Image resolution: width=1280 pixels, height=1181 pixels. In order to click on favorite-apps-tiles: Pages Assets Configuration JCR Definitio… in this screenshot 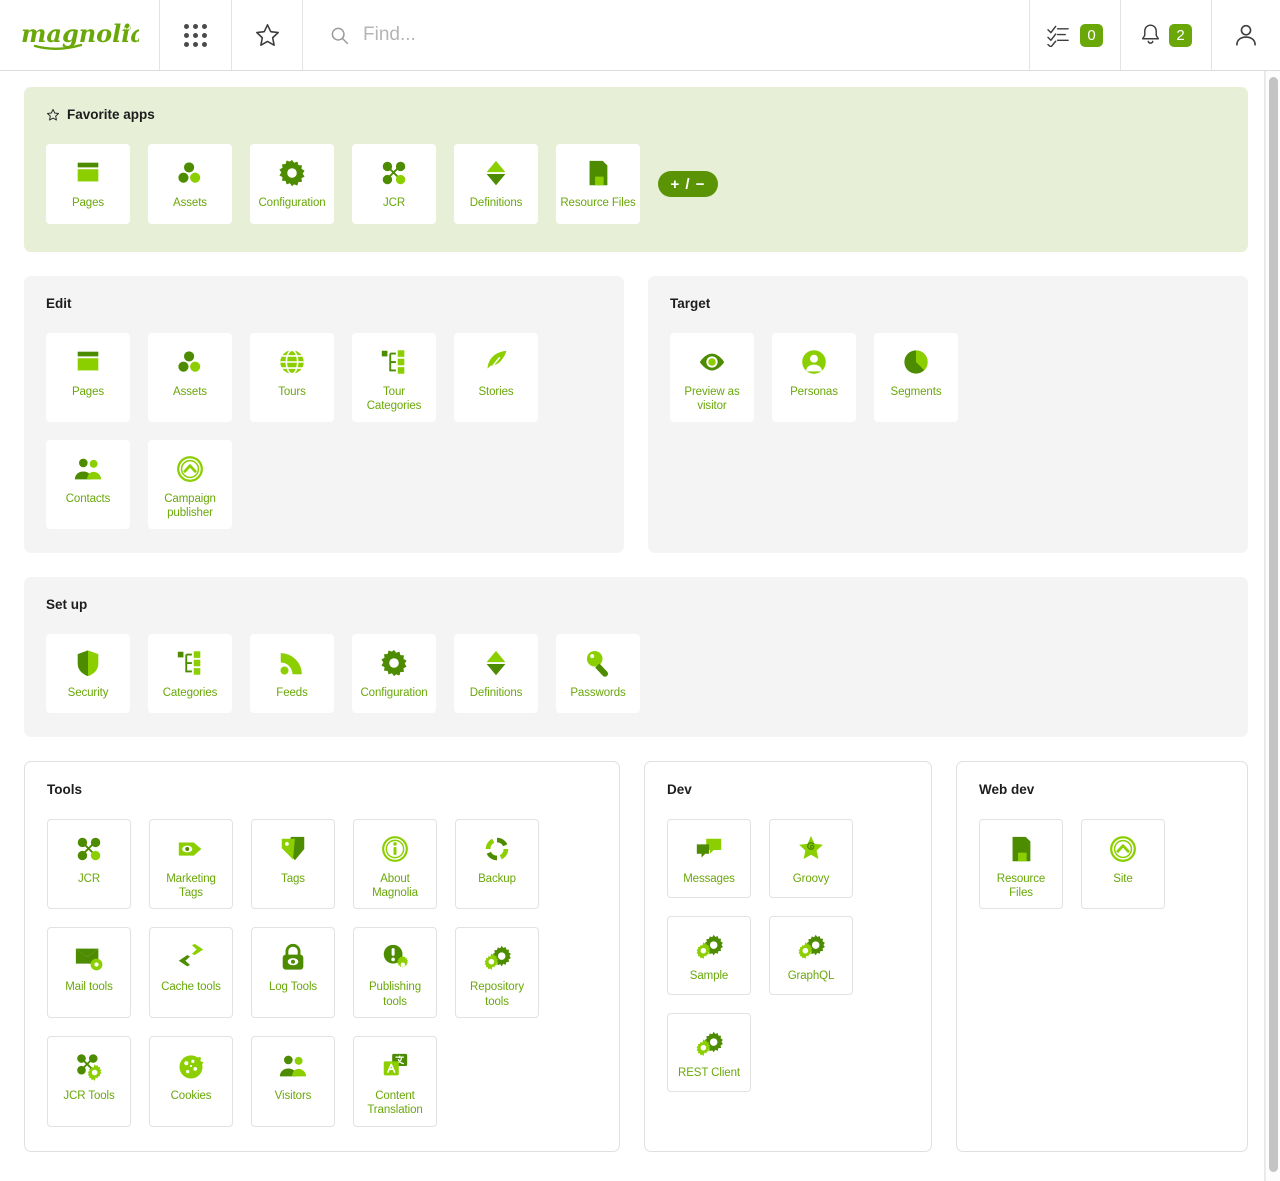, I will do `click(343, 184)`.